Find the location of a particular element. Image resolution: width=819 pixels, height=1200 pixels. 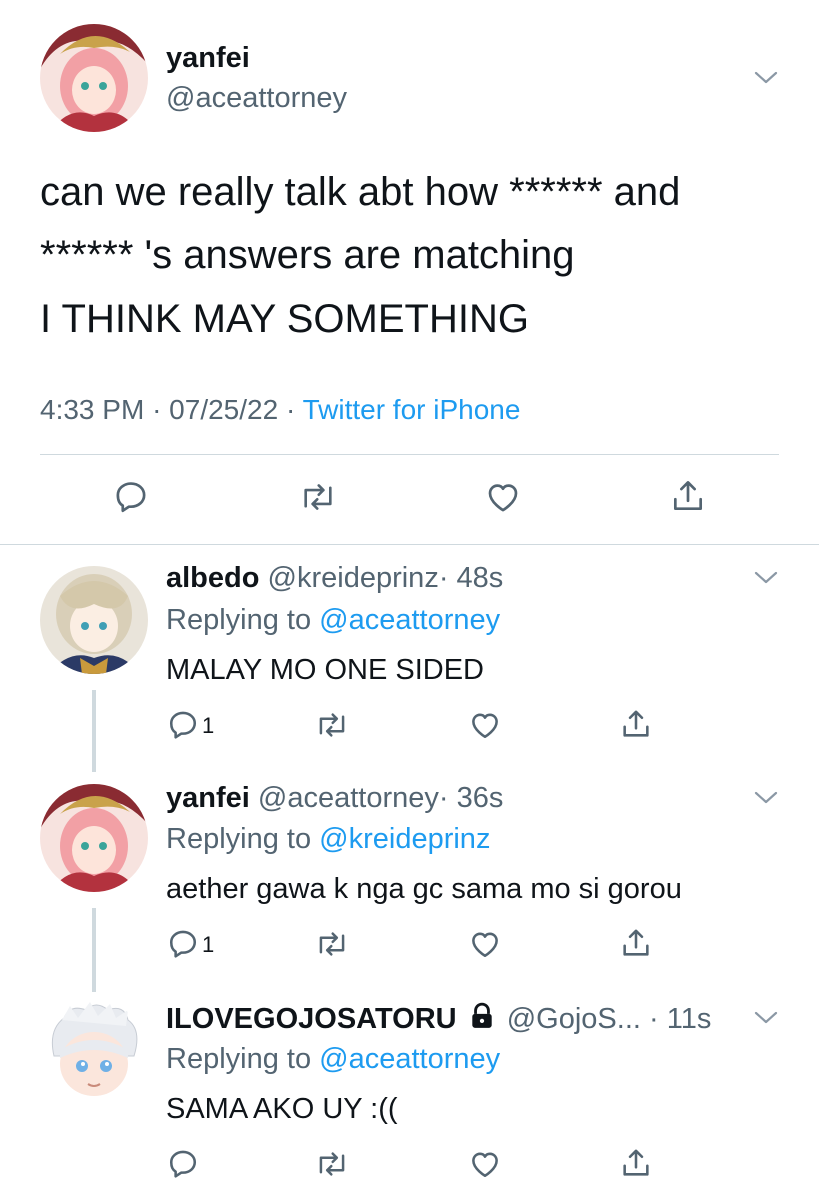

reply-handle: @aceattorney is located at coordinates (348, 798).